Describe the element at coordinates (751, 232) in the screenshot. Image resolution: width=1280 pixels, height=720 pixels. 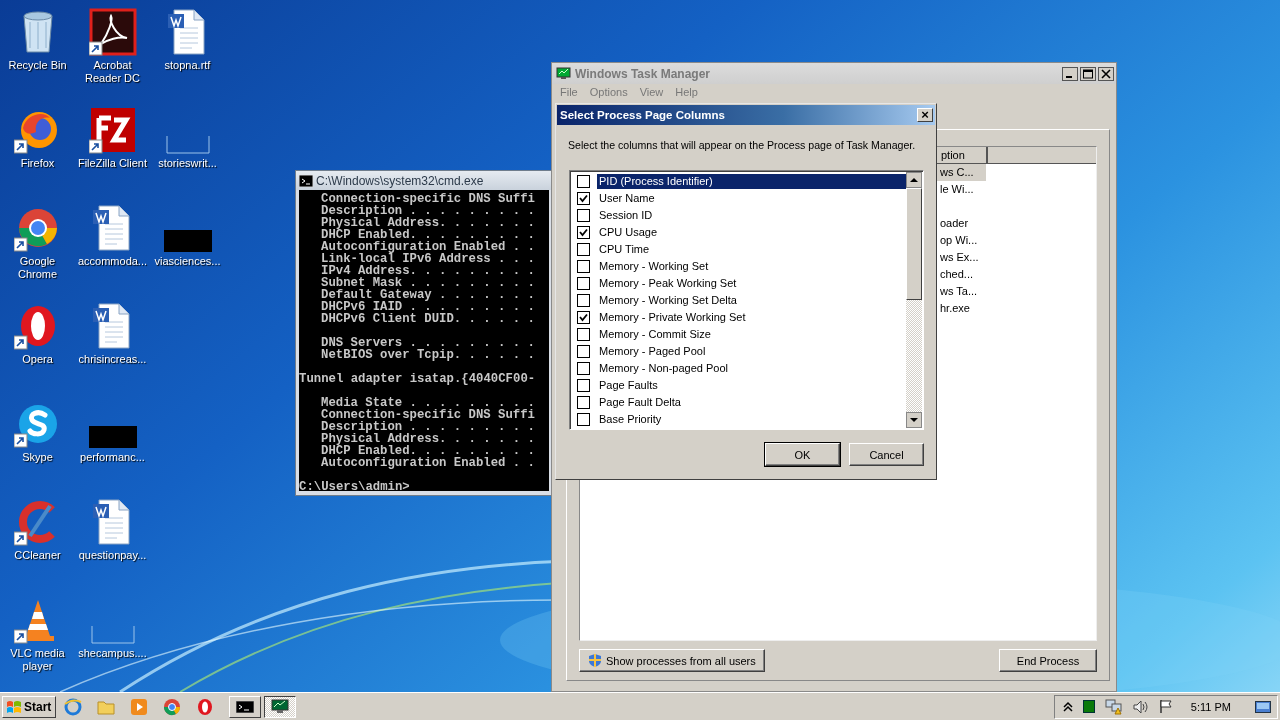
I see `list-item: CPU Usage` at that location.